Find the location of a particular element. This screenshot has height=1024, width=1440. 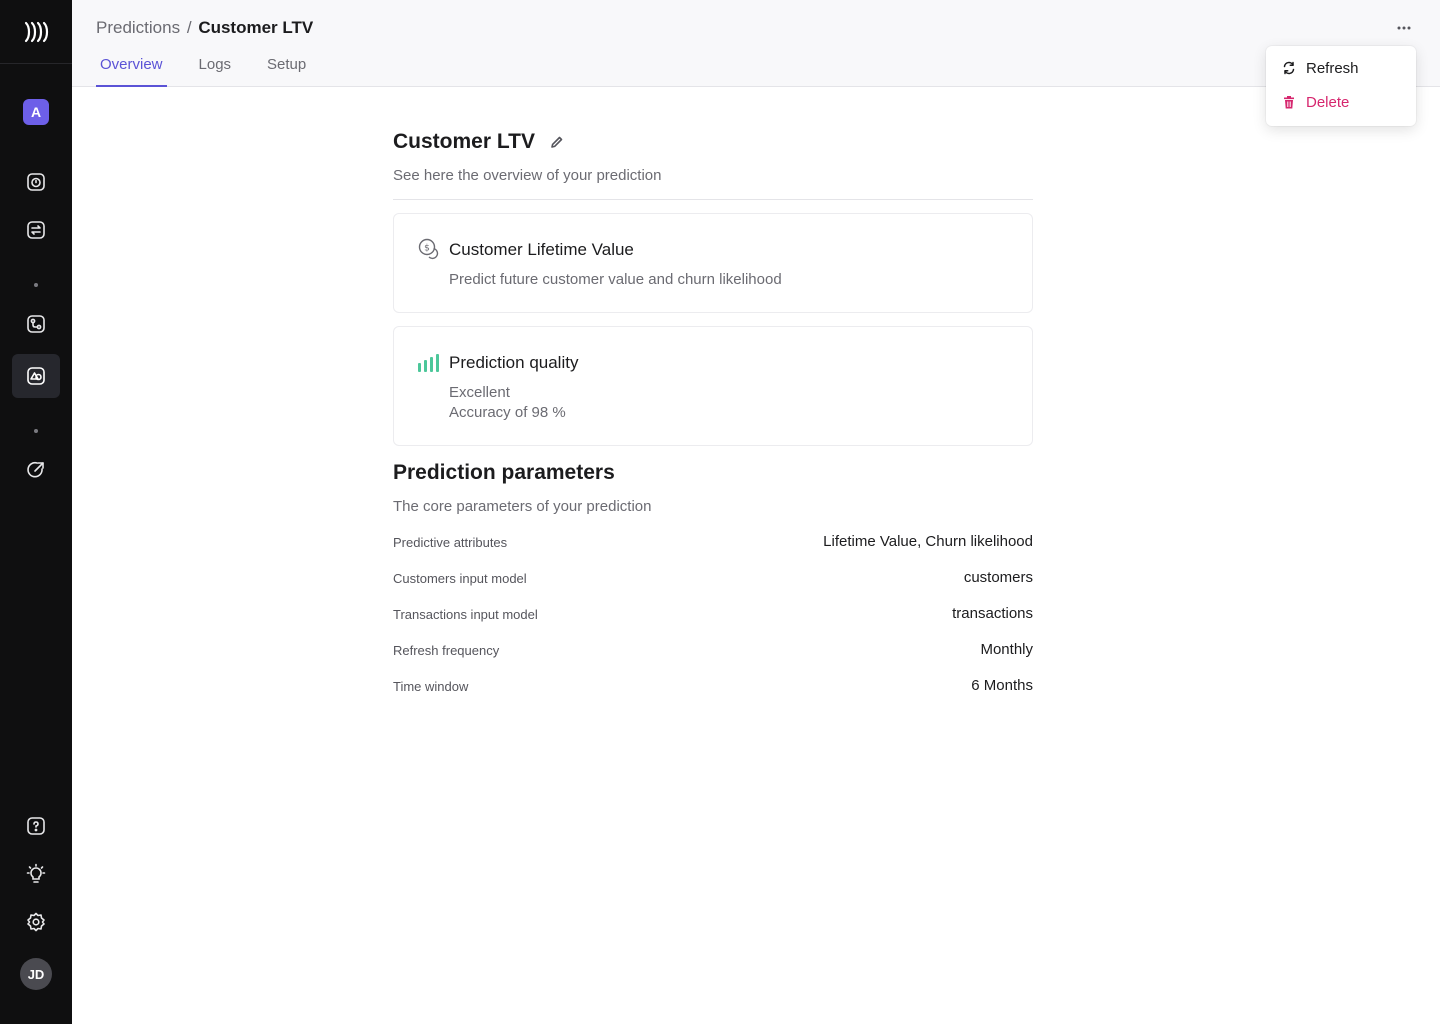

card-title: Customer Lifetime Value is located at coordinates (541, 249).